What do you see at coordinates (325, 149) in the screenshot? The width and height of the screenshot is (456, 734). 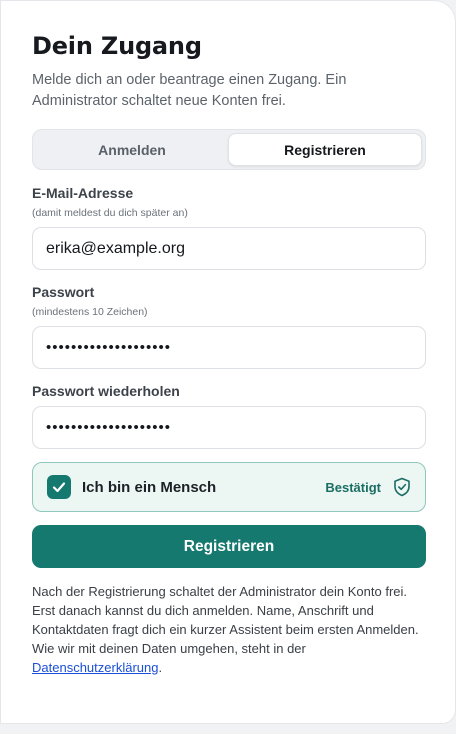 I see `tab-registrieren: Registrieren` at bounding box center [325, 149].